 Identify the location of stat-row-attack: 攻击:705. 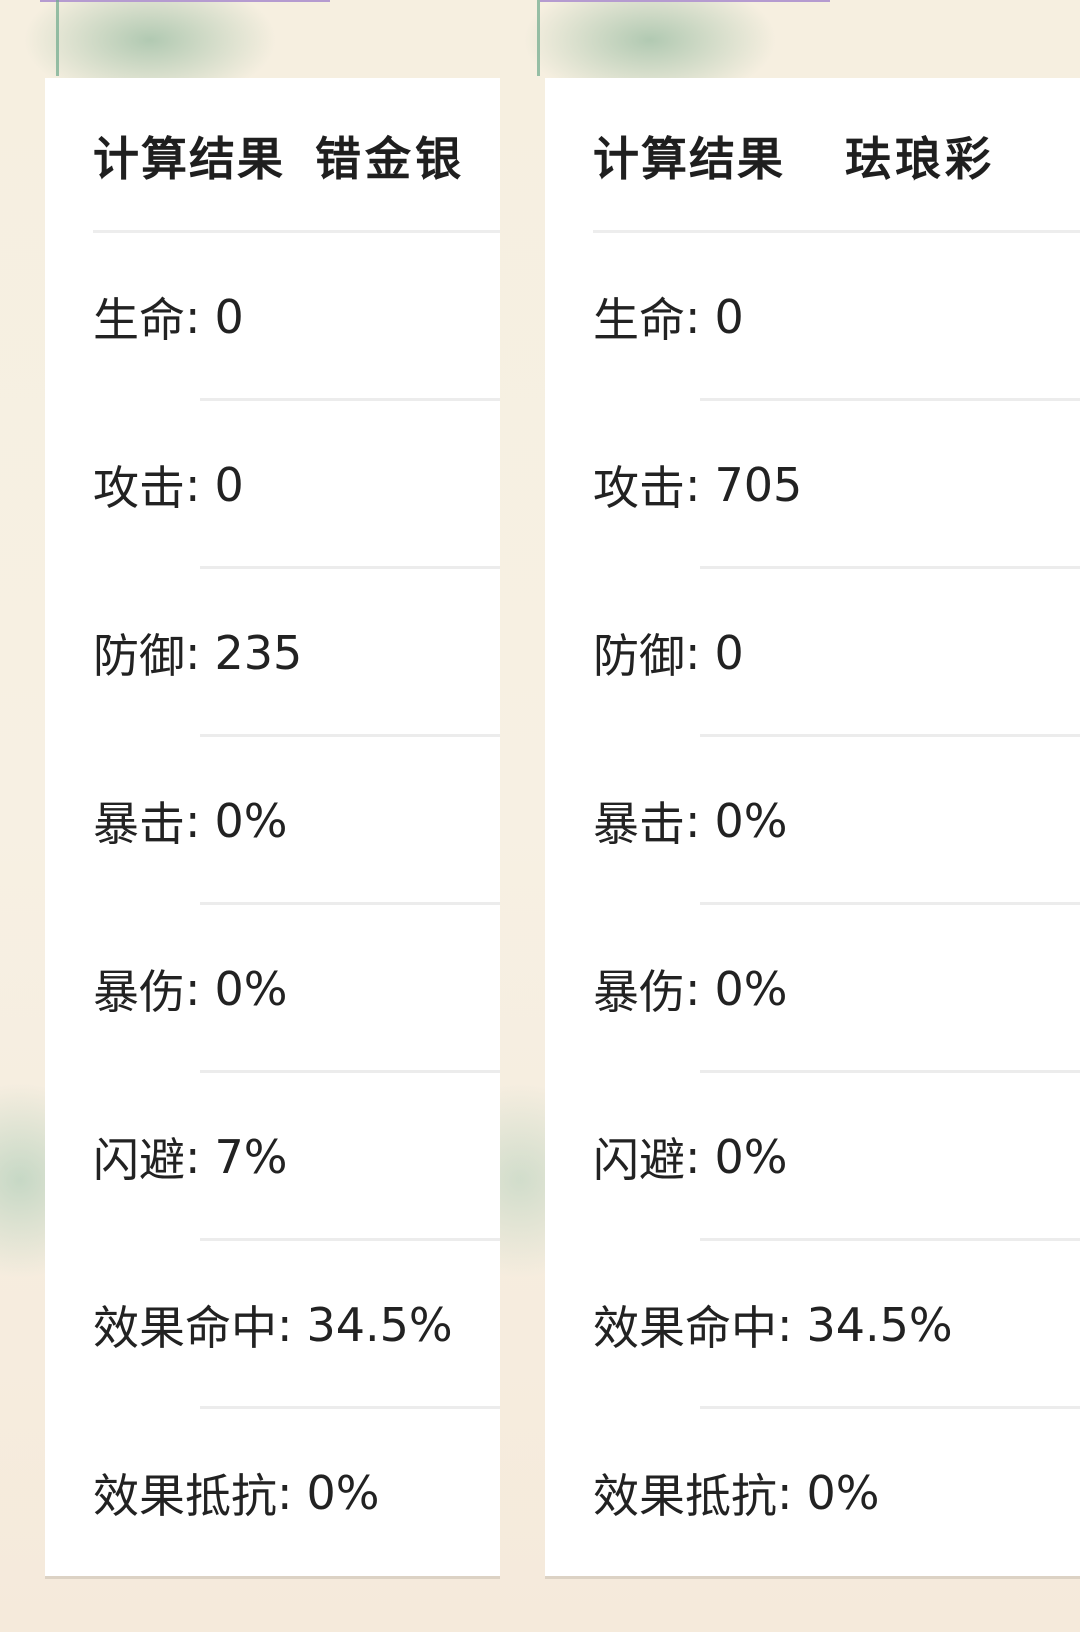
(812, 485).